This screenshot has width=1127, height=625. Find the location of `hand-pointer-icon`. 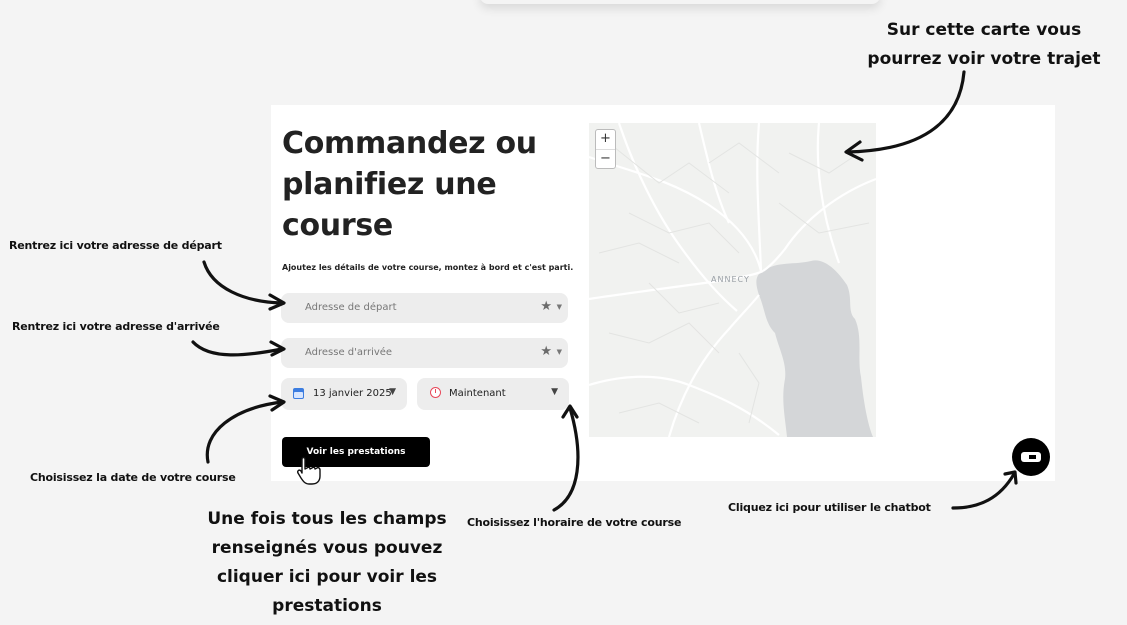

hand-pointer-icon is located at coordinates (309, 470).